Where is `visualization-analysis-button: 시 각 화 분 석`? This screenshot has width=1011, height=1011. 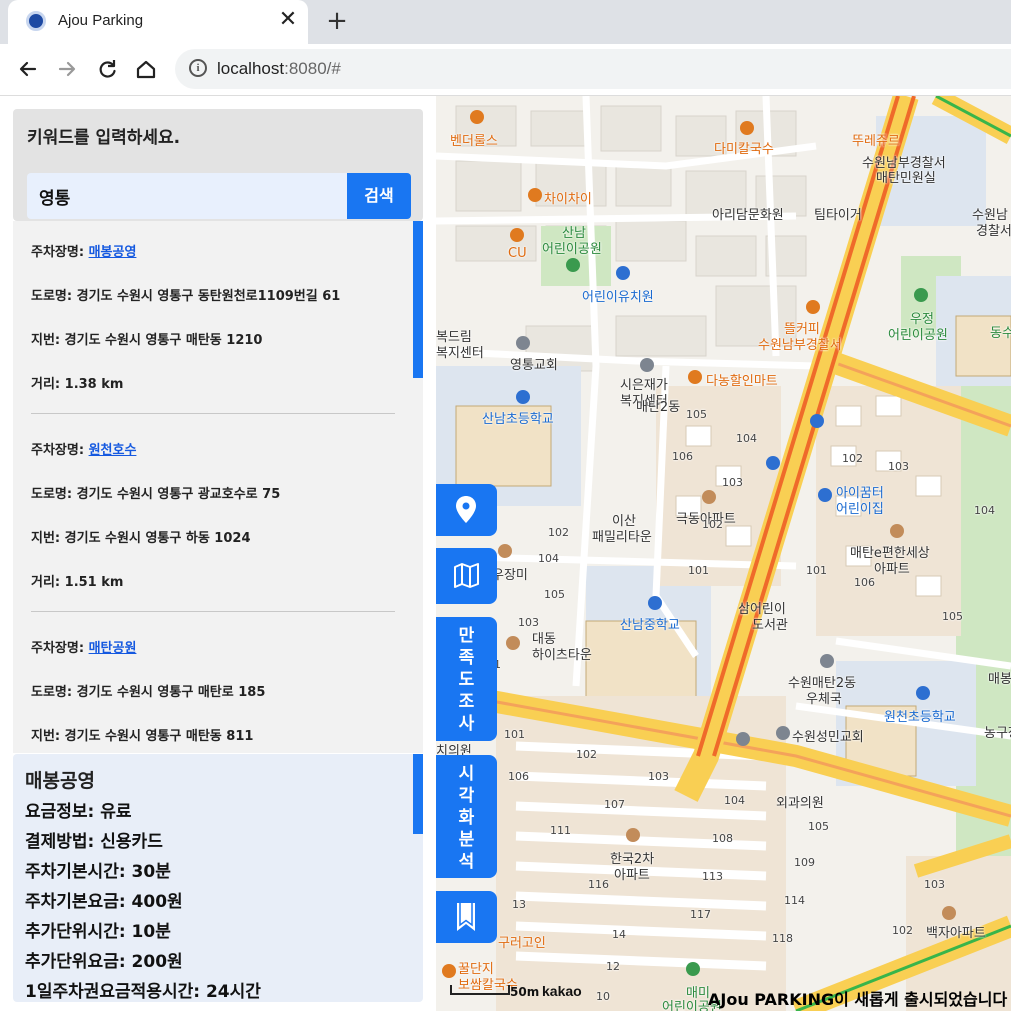
visualization-analysis-button: 시 각 화 분 석 is located at coordinates (466, 816).